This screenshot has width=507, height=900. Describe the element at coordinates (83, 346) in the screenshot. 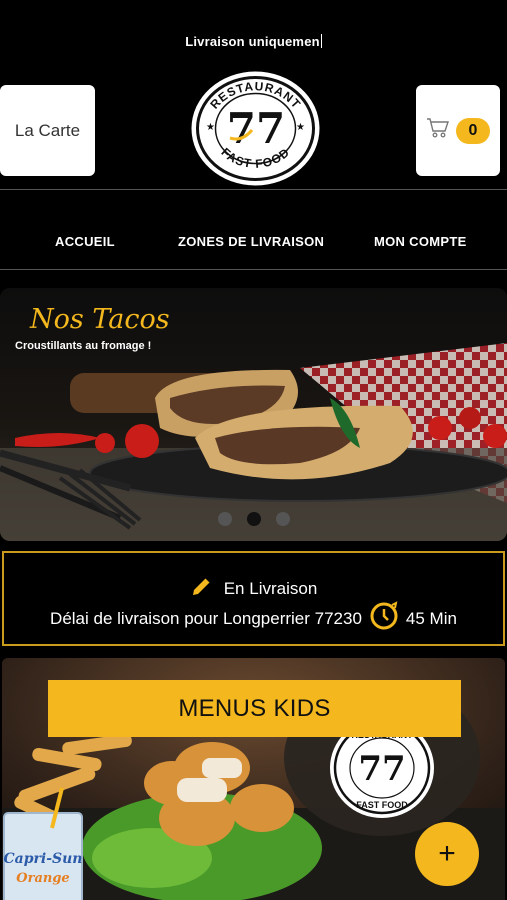

I see `slide-subtitle: Croustillants au fromage !` at that location.